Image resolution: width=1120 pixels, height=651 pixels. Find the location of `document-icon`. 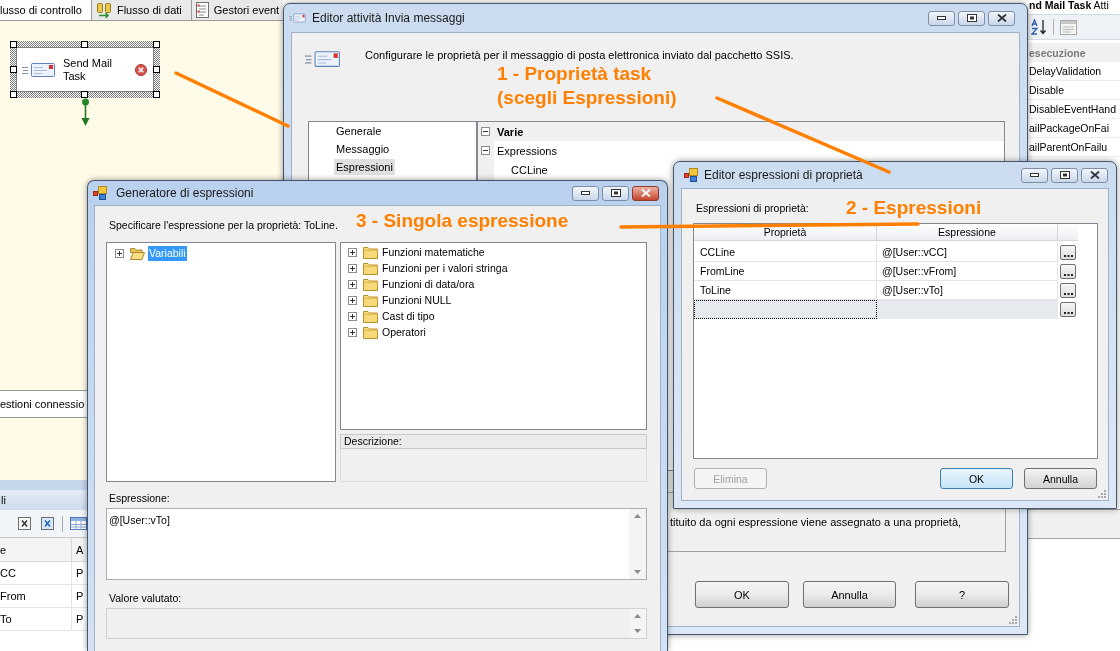

document-icon is located at coordinates (202, 10).